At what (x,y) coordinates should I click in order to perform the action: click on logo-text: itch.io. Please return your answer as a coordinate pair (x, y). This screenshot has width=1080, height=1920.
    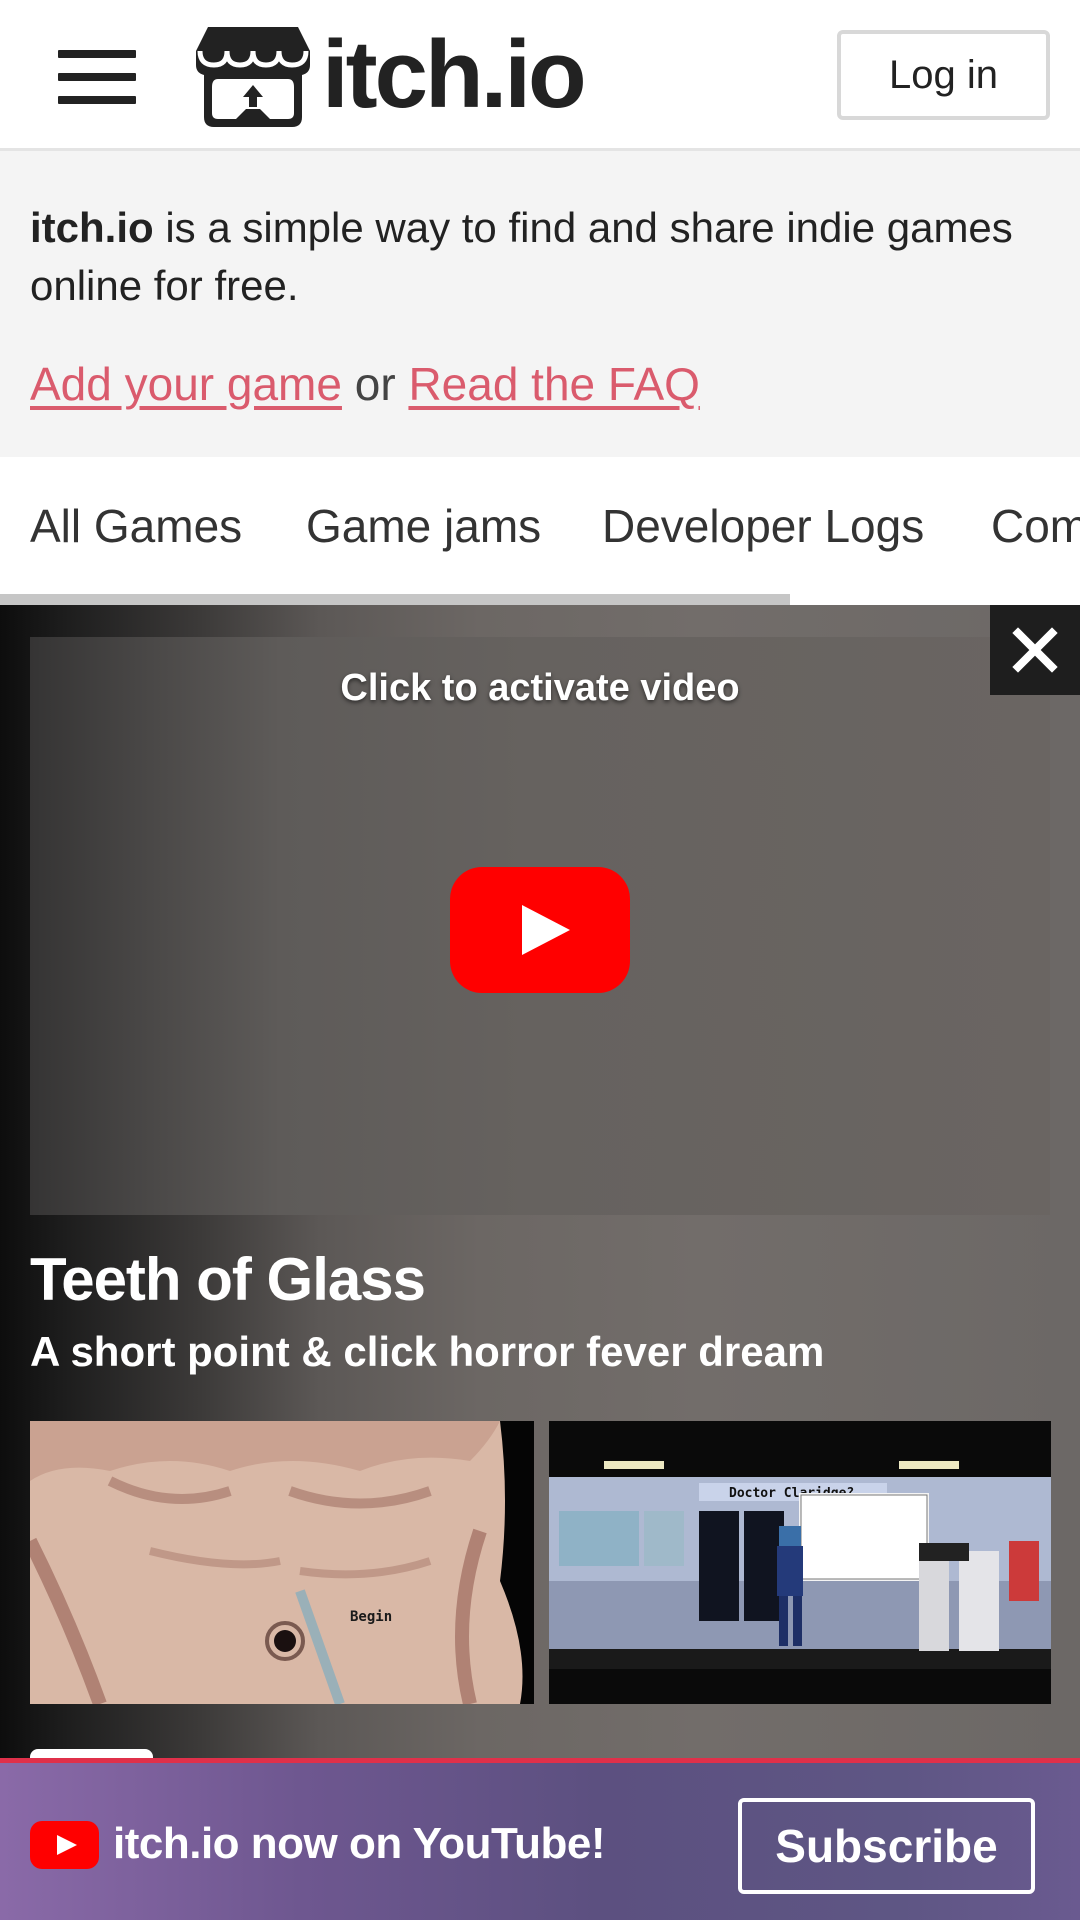
    Looking at the image, I should click on (454, 74).